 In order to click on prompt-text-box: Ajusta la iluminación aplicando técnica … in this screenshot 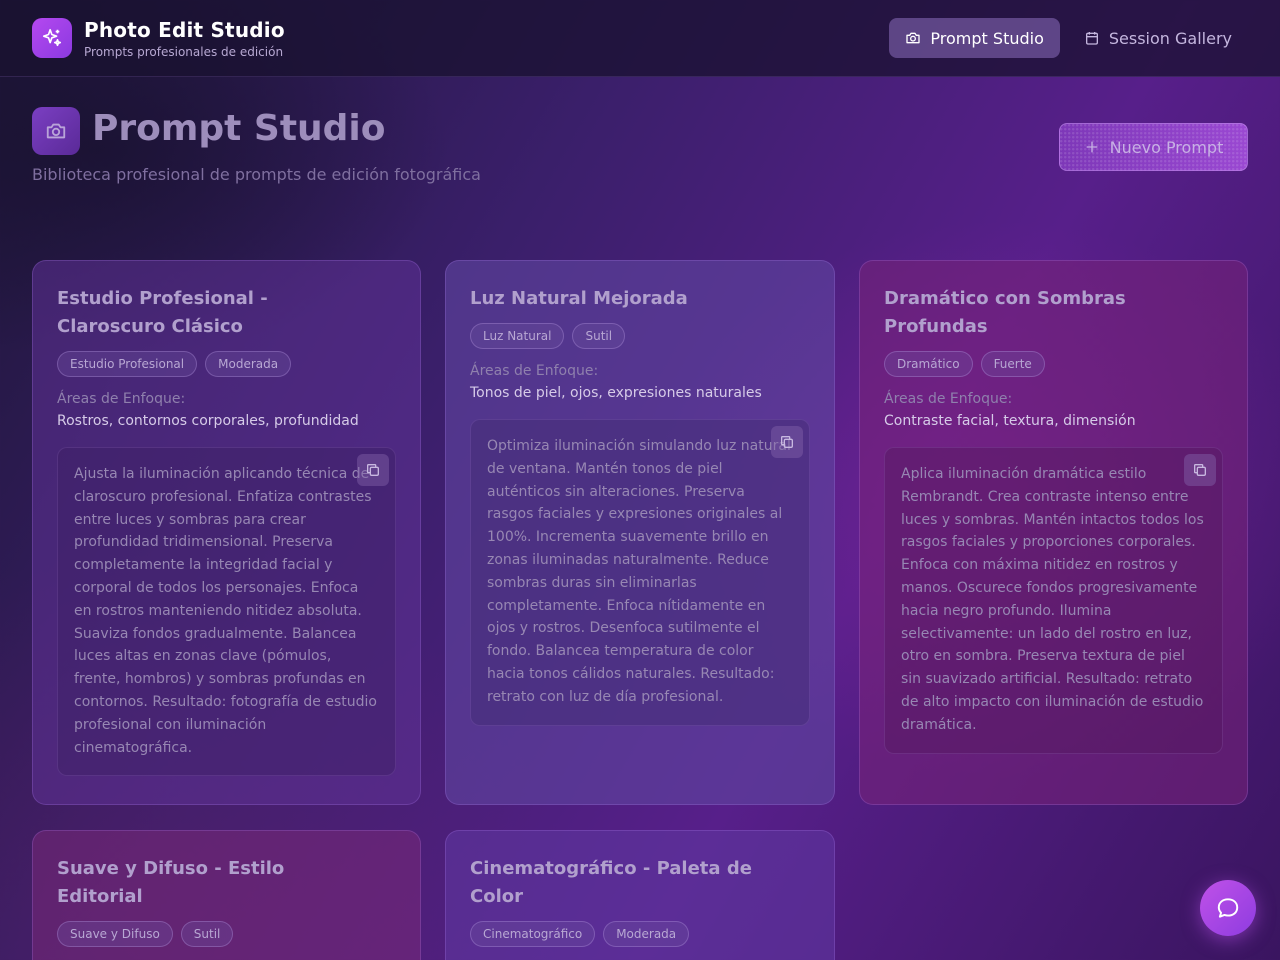, I will do `click(226, 612)`.